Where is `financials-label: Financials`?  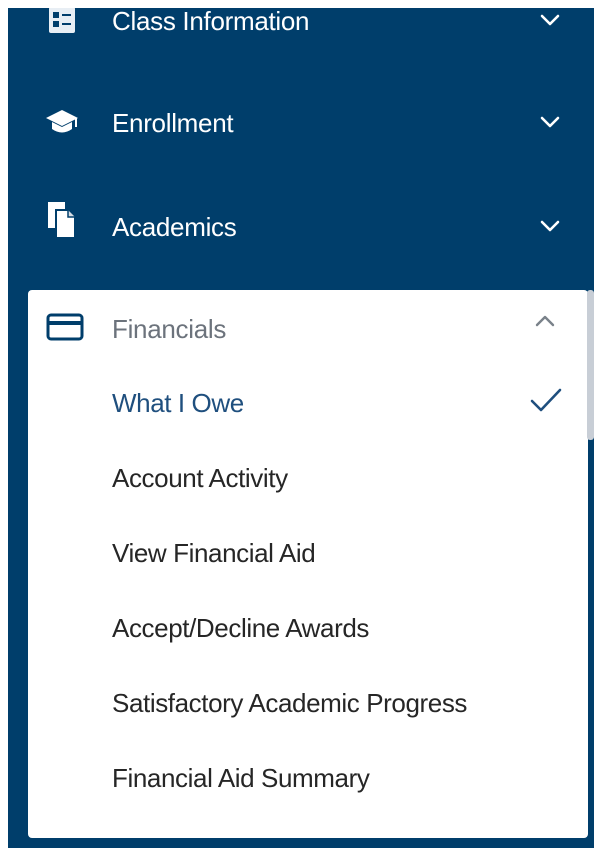
financials-label: Financials is located at coordinates (169, 329).